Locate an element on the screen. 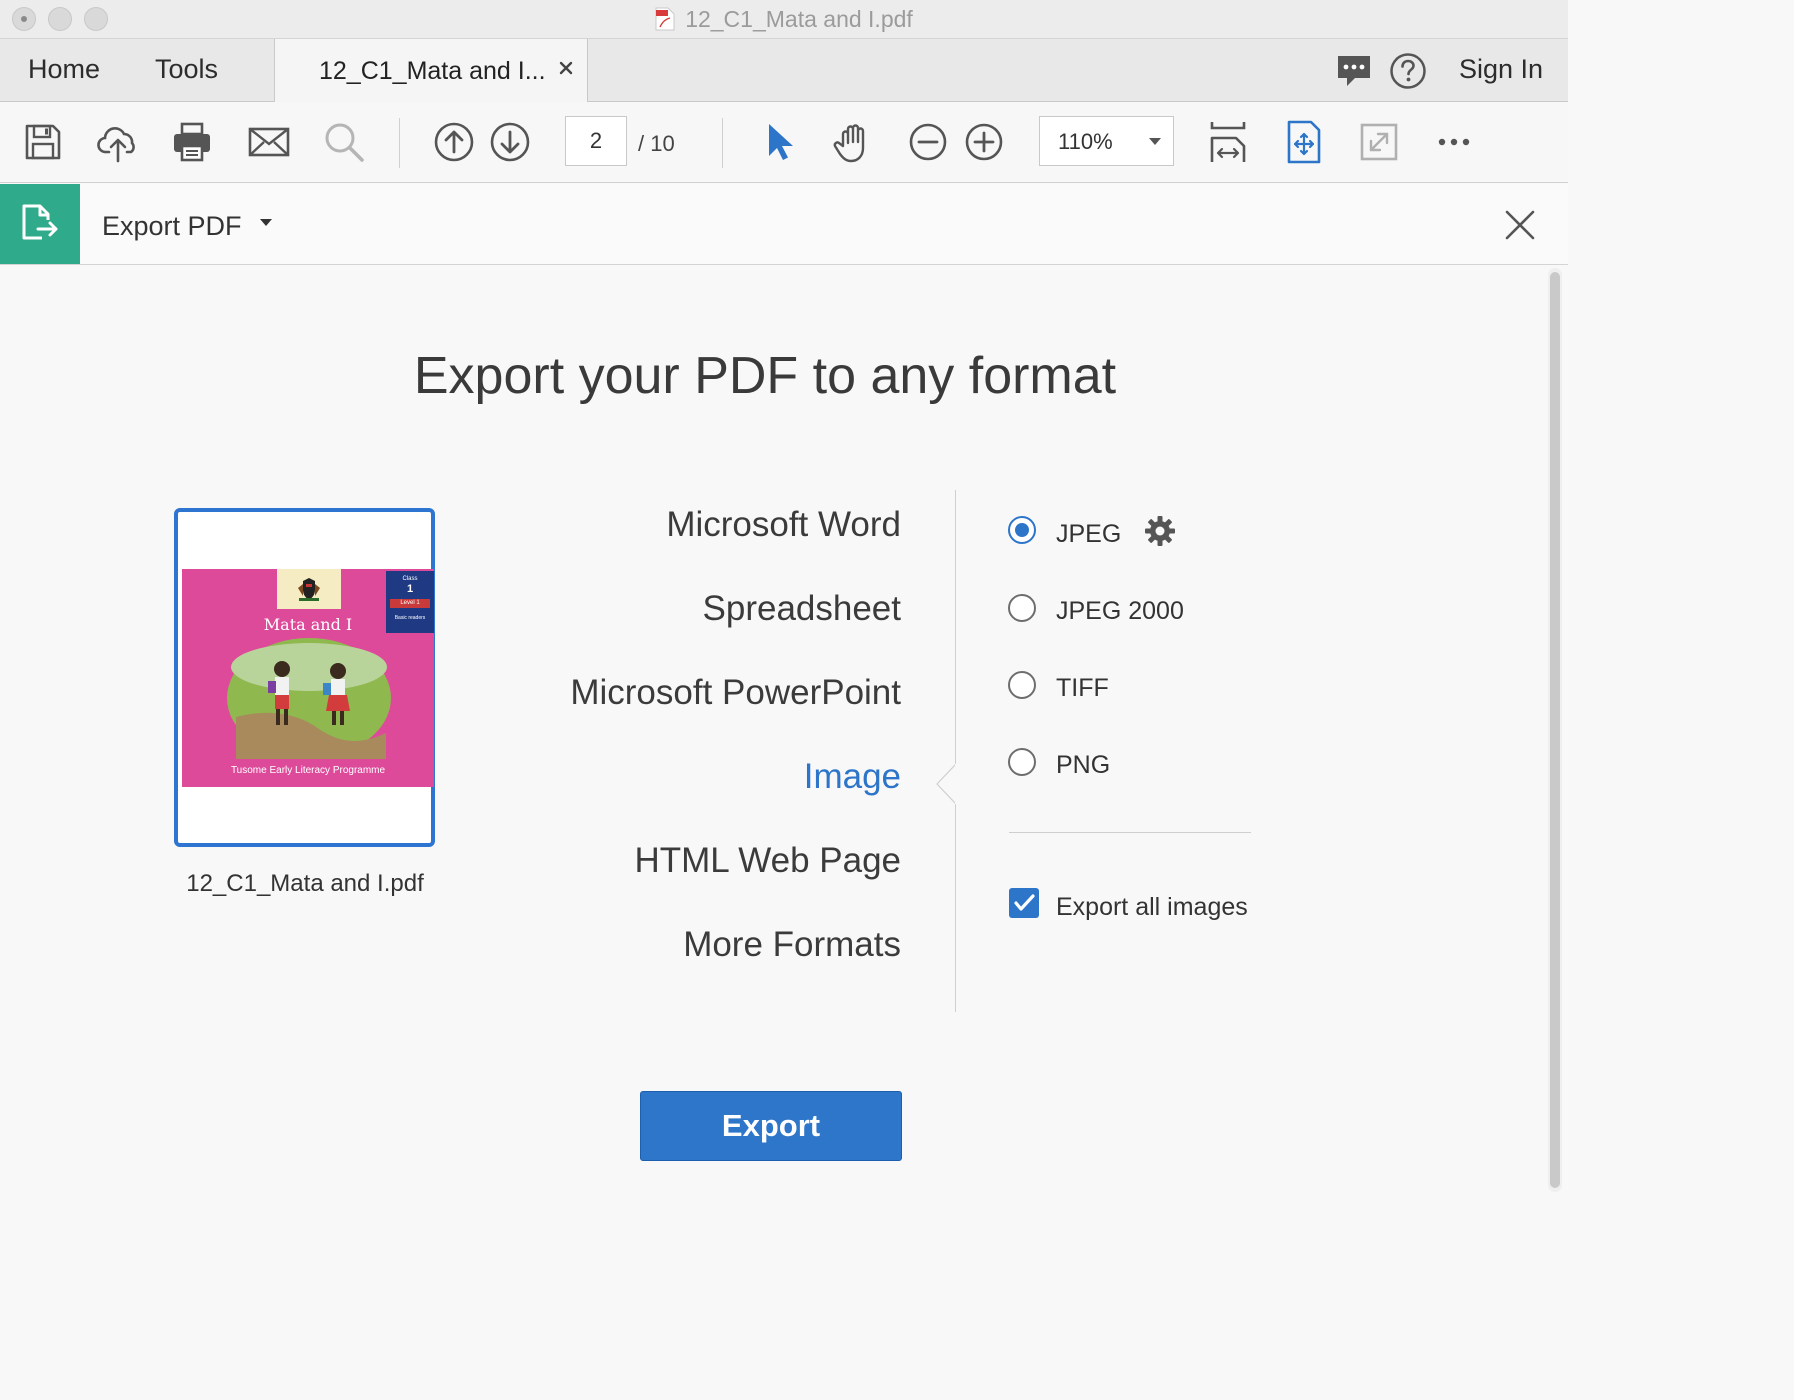 This screenshot has height=1400, width=1794. title-bar: 12_C1_Mata and I.pdf is located at coordinates (784, 19).